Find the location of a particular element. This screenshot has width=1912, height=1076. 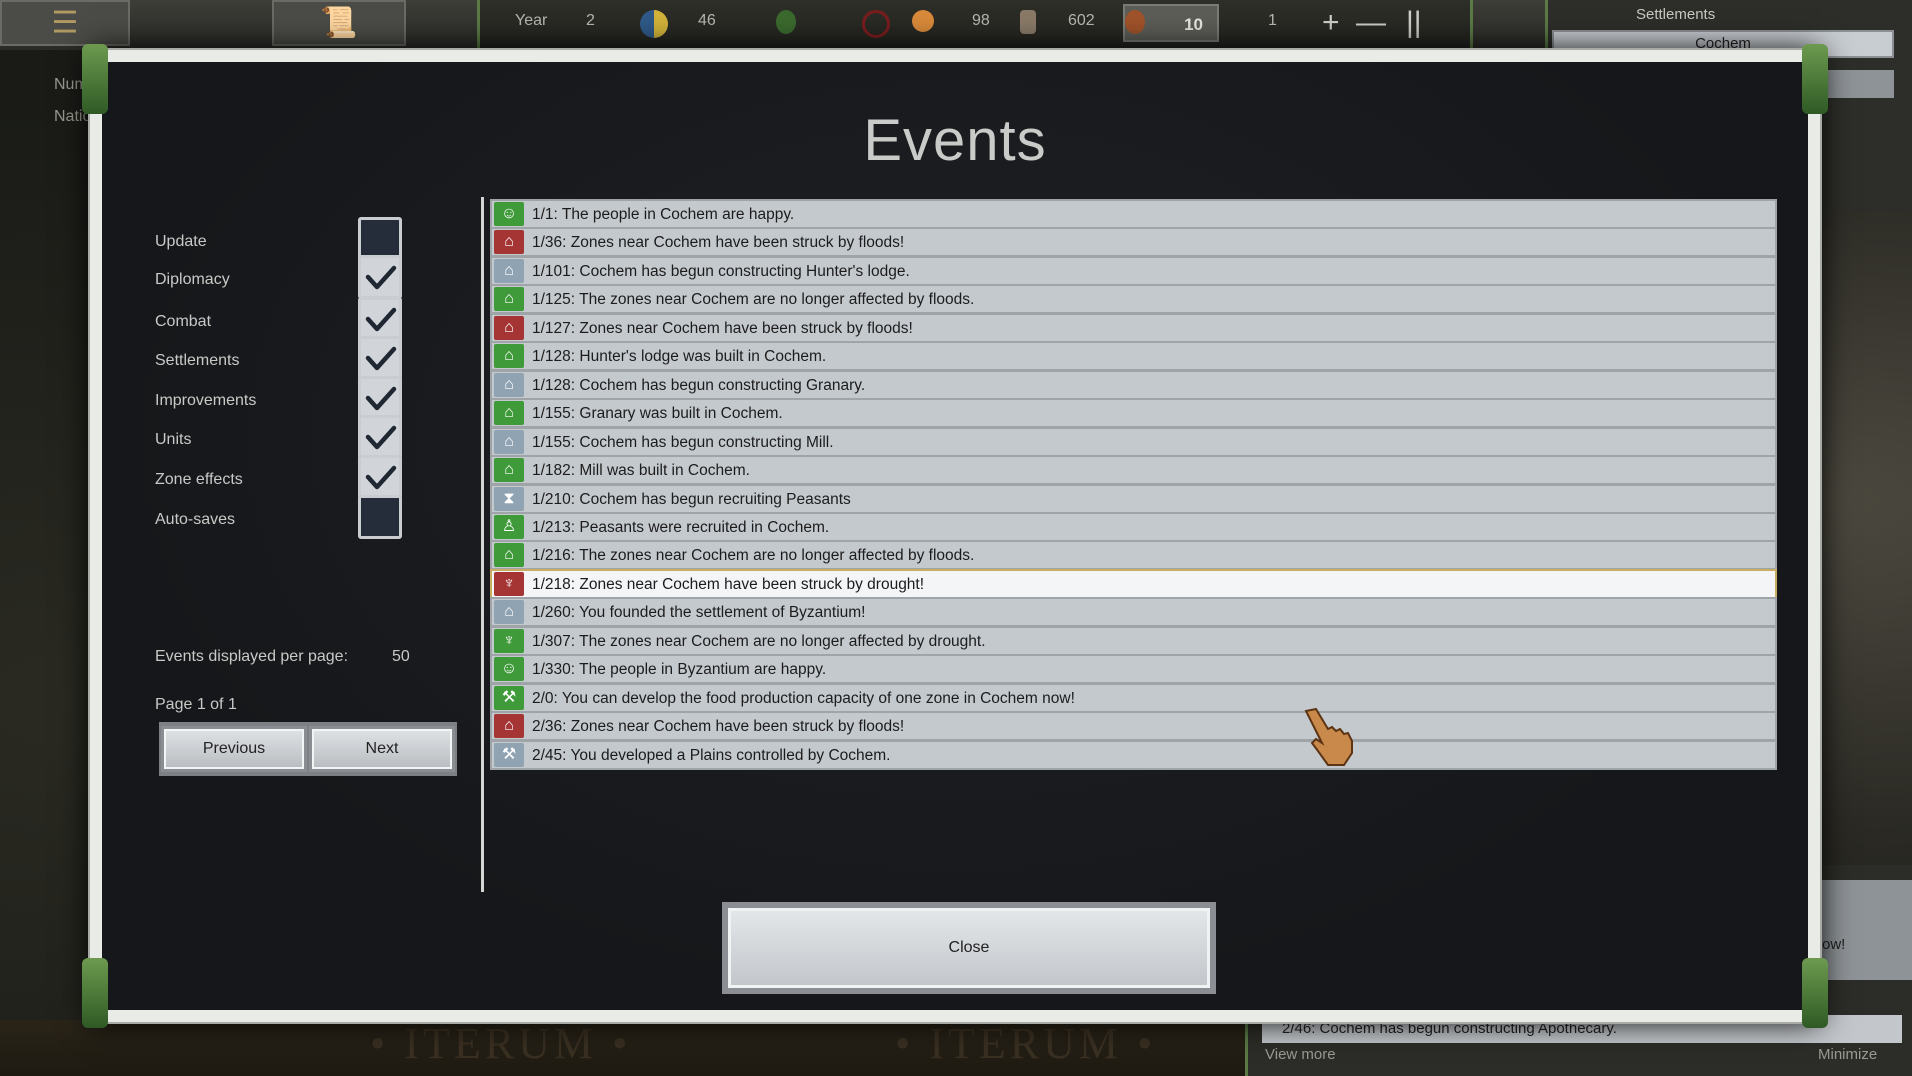

laurel-icon is located at coordinates (876, 24).